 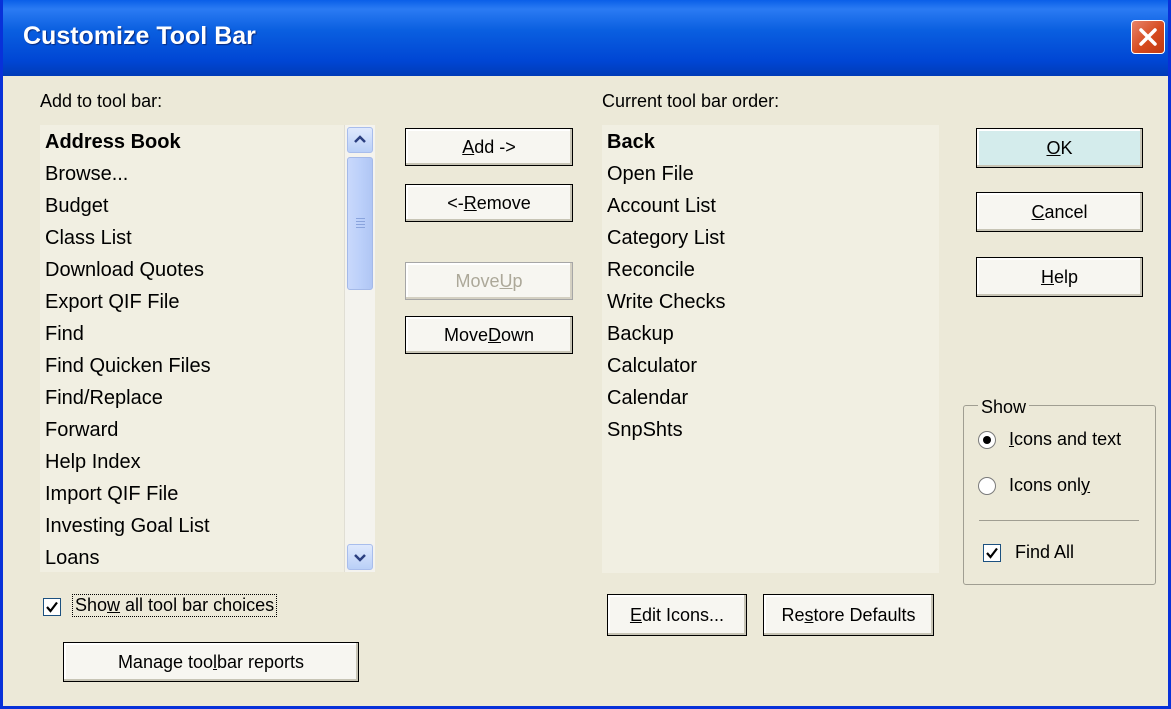 I want to click on find-all-checkbox, so click(x=992, y=553).